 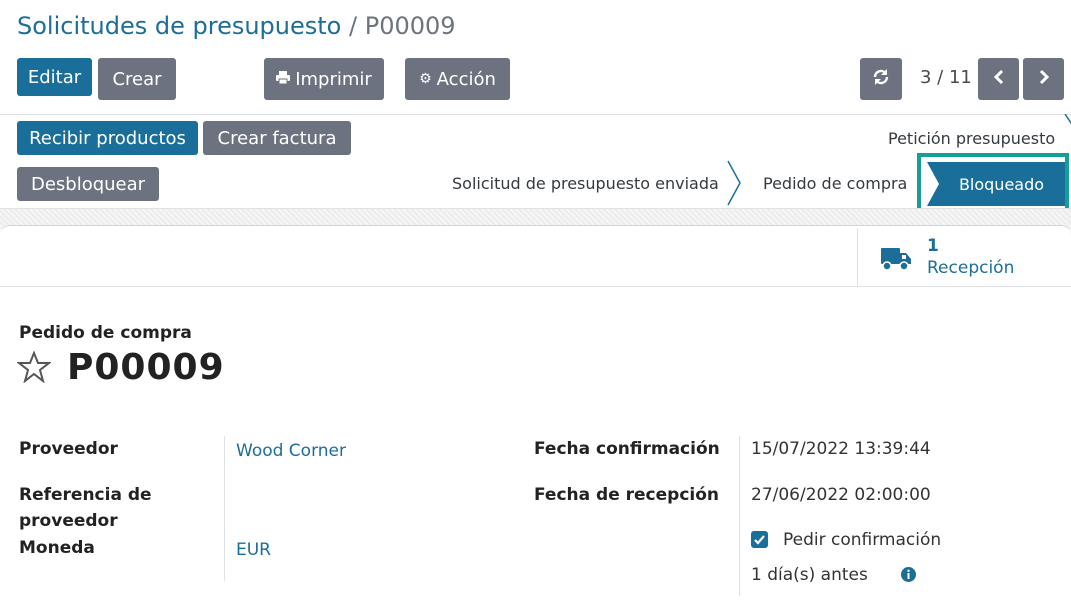 I want to click on gear-icon: ⚙, so click(x=425, y=79).